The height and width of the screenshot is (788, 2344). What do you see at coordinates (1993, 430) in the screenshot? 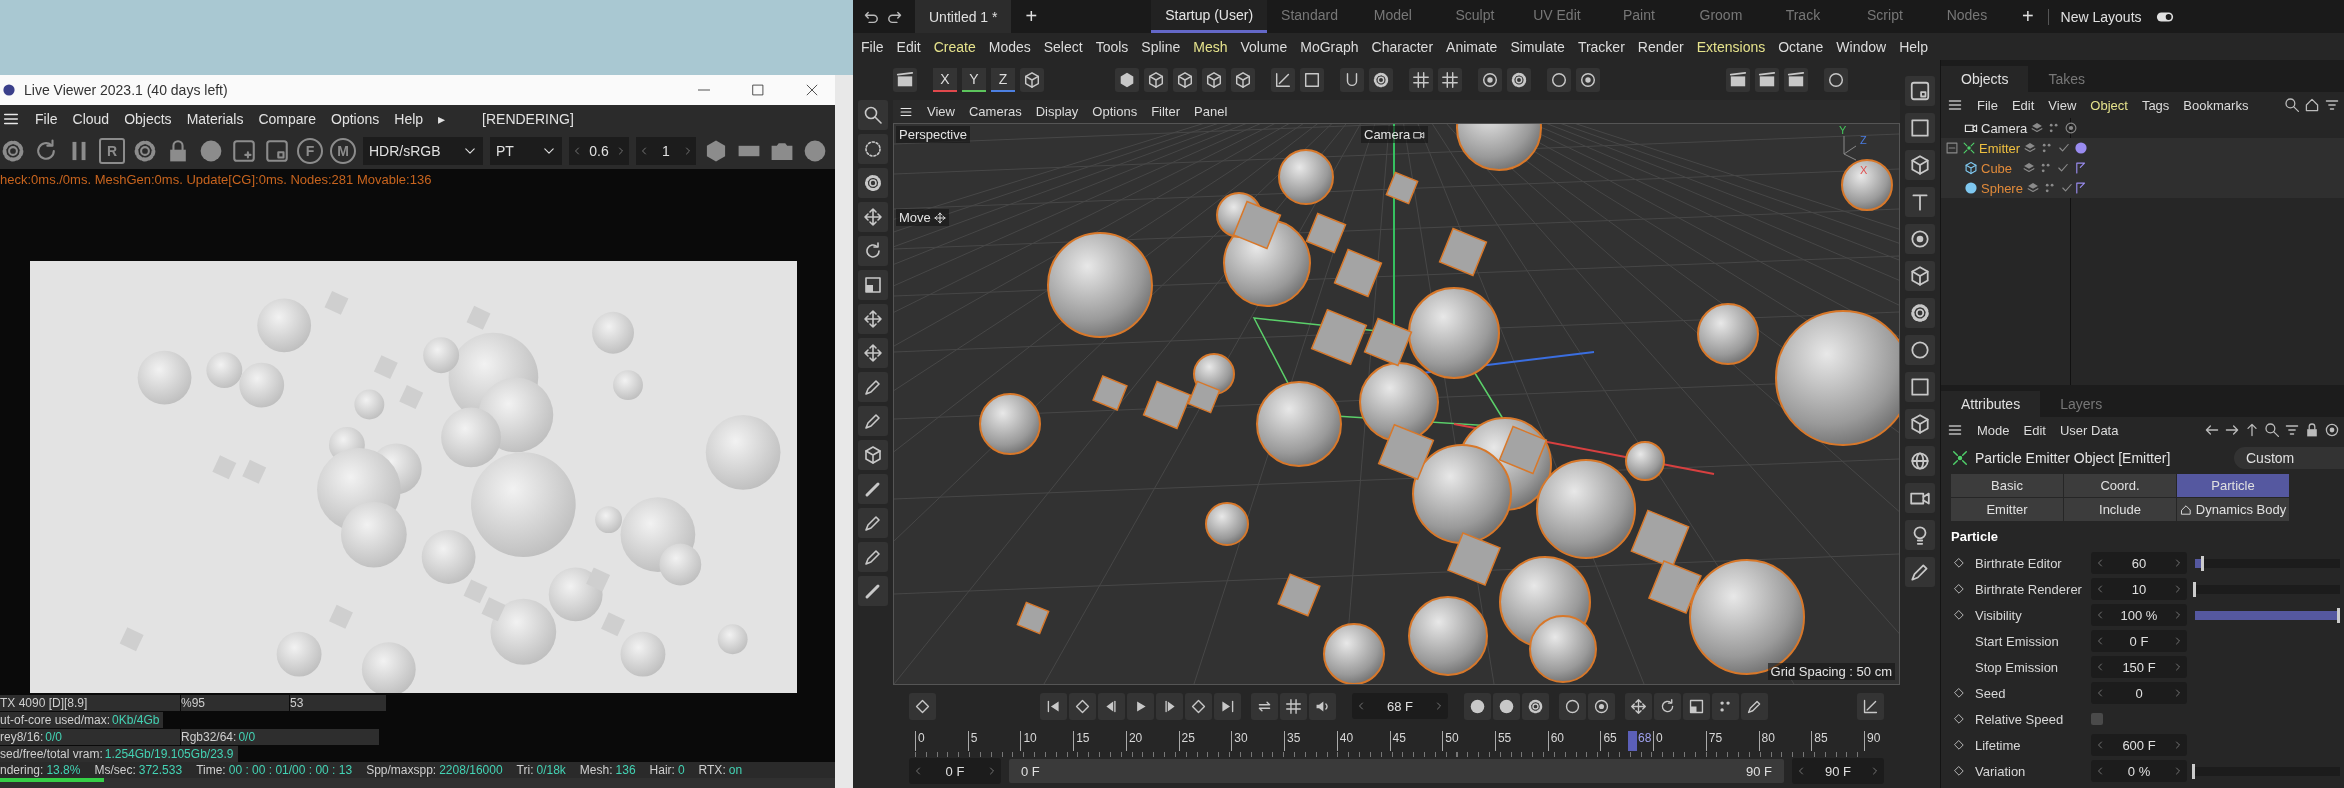
I see `menu-item: Mode` at bounding box center [1993, 430].